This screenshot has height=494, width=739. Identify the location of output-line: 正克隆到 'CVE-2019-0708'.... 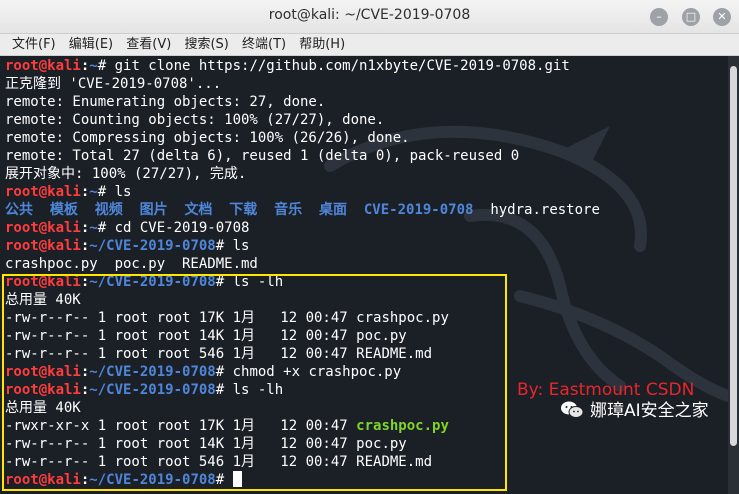
(113, 84).